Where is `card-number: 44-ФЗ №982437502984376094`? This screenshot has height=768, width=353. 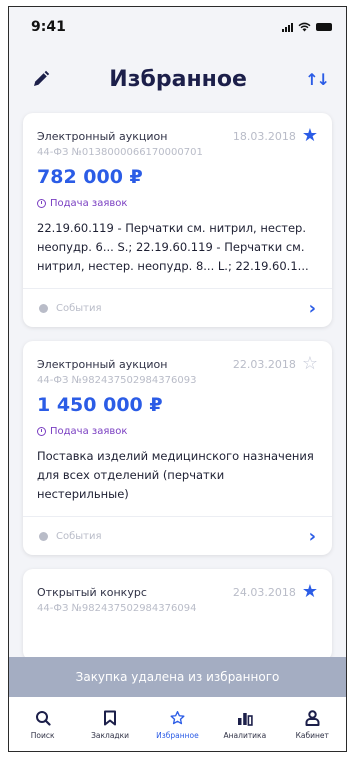 card-number: 44-ФЗ №982437502984376094 is located at coordinates (117, 608).